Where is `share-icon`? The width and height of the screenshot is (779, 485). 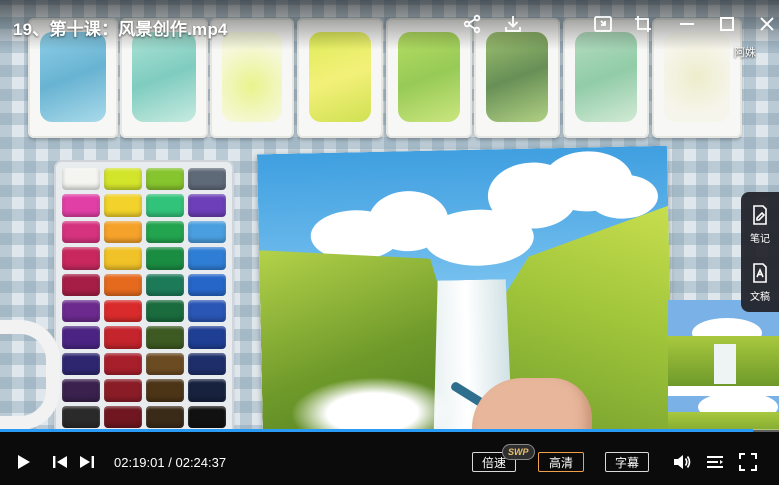
share-icon is located at coordinates (472, 24).